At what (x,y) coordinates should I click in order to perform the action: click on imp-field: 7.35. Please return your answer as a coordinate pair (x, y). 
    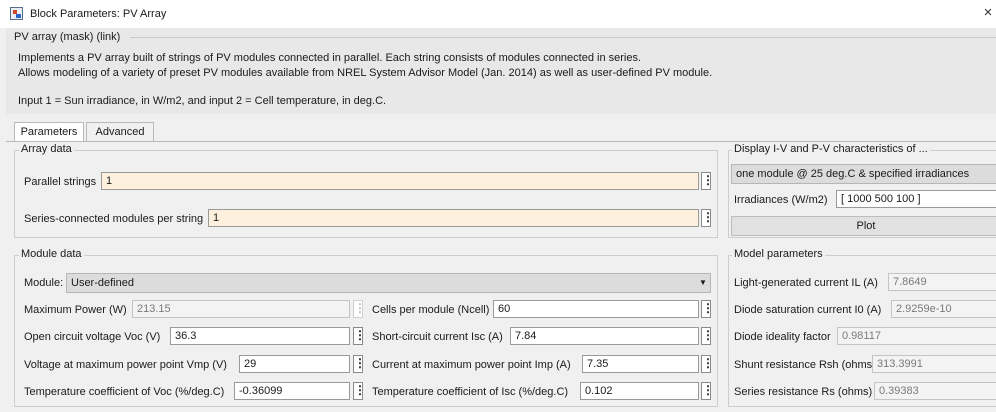
    Looking at the image, I should click on (640, 364).